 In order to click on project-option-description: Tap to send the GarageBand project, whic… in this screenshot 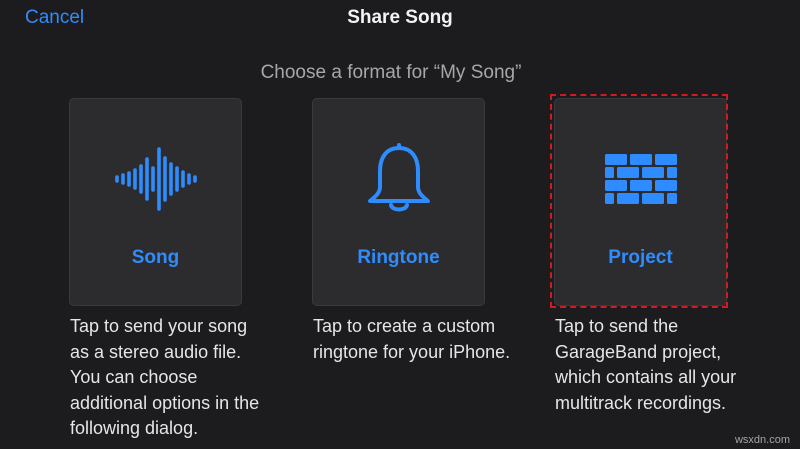, I will do `click(646, 364)`.